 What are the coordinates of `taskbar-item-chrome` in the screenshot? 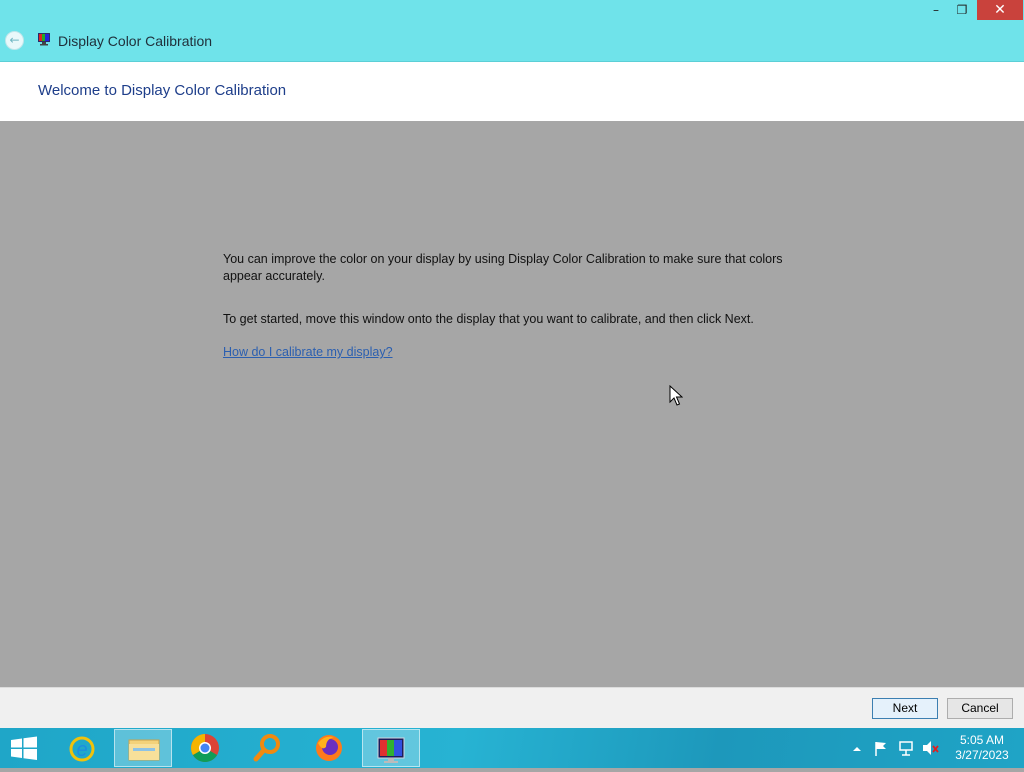 It's located at (205, 748).